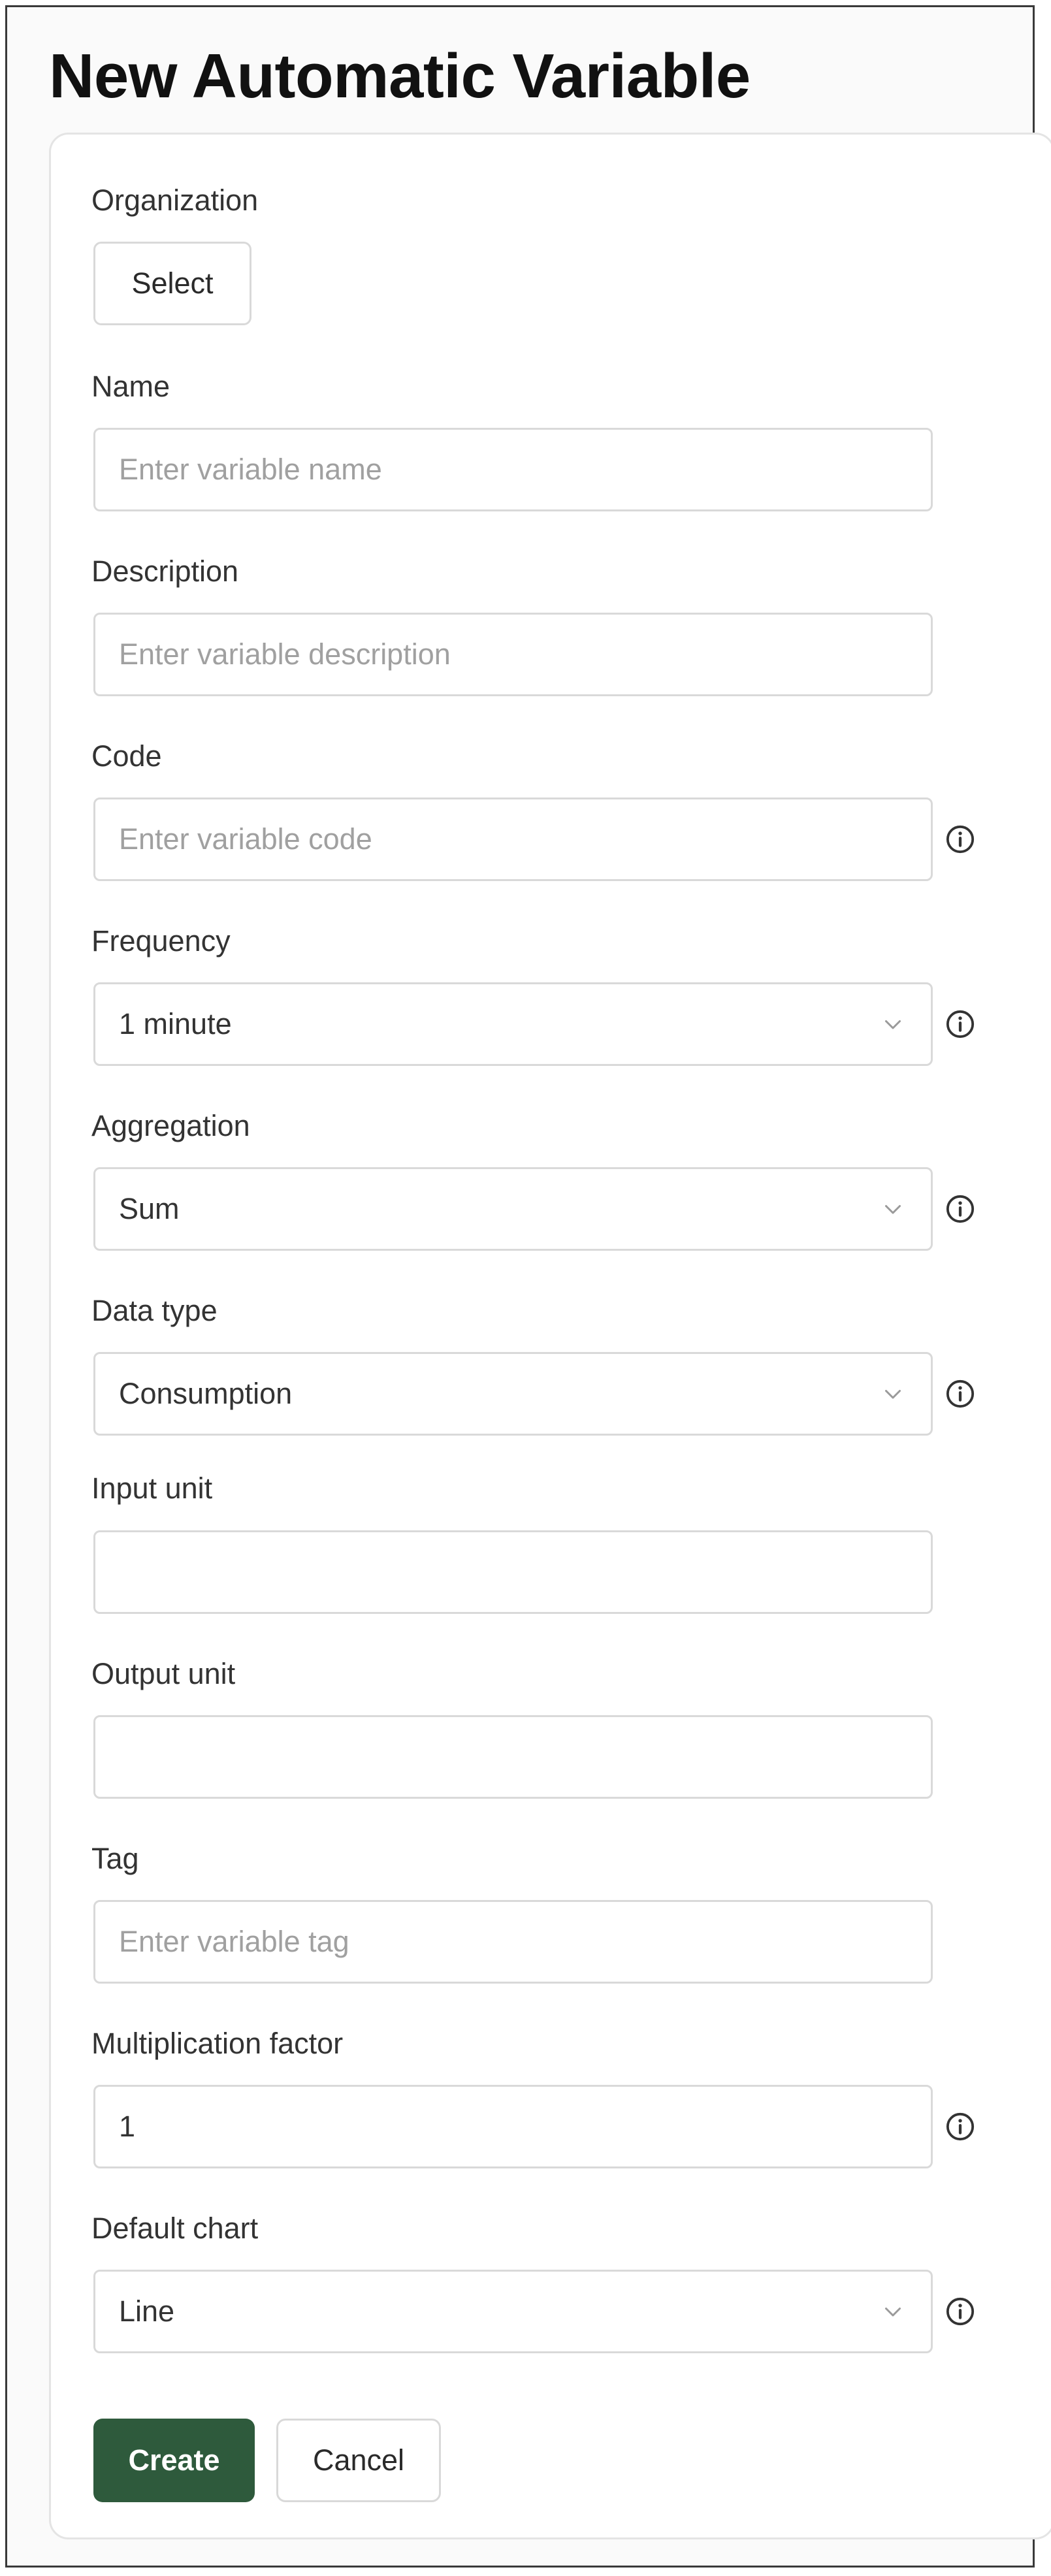 The image size is (1051, 2576). What do you see at coordinates (400, 76) in the screenshot?
I see `page-title: New Automatic Variable` at bounding box center [400, 76].